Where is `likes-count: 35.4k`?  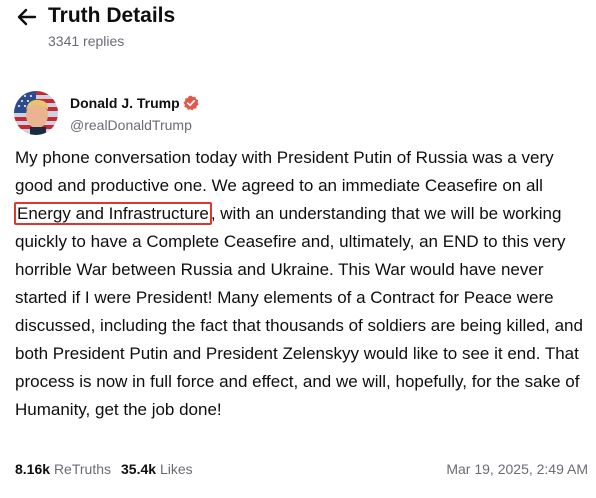 likes-count: 35.4k is located at coordinates (139, 469).